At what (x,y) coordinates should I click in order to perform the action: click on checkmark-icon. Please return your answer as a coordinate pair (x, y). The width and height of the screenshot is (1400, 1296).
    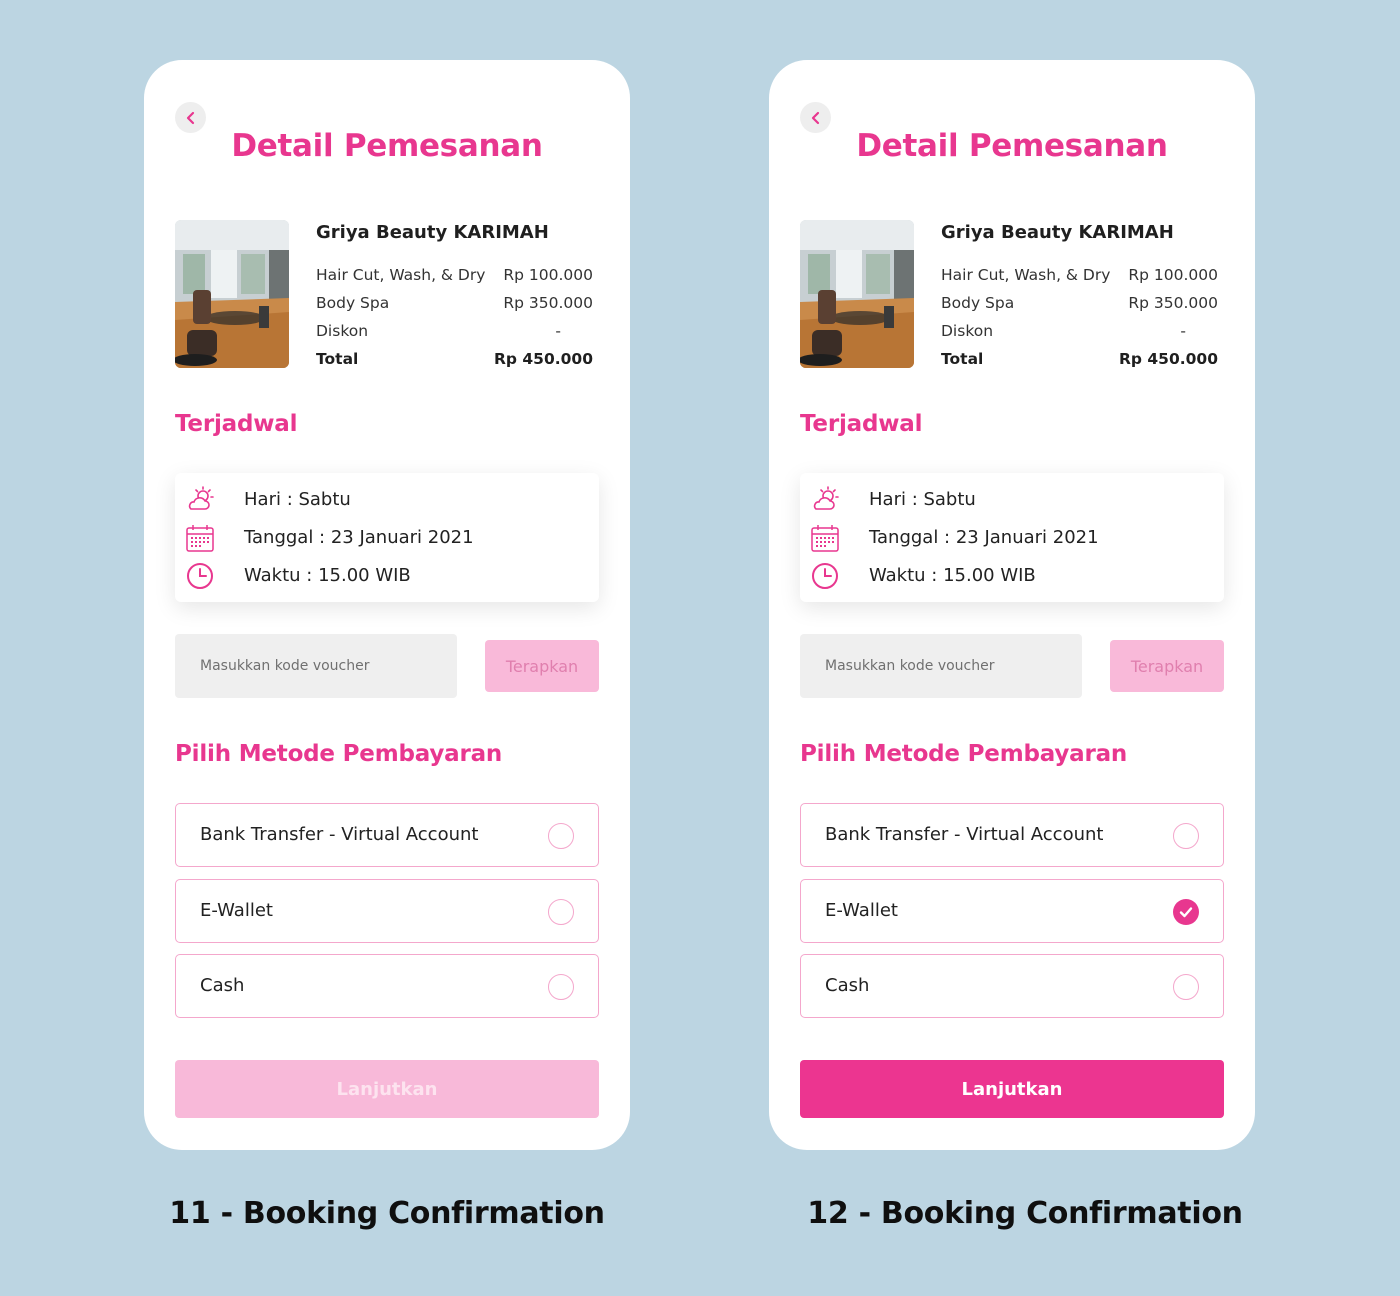
    Looking at the image, I should click on (1186, 912).